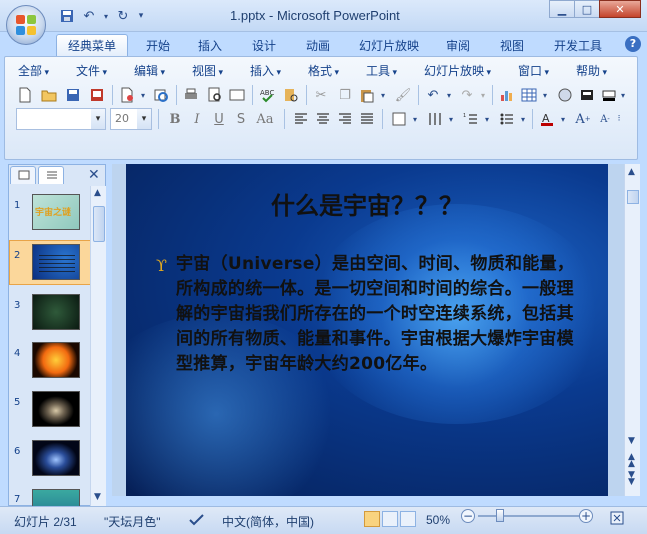 The image size is (647, 534). I want to click on menu-help: 帮助, so click(591, 70).